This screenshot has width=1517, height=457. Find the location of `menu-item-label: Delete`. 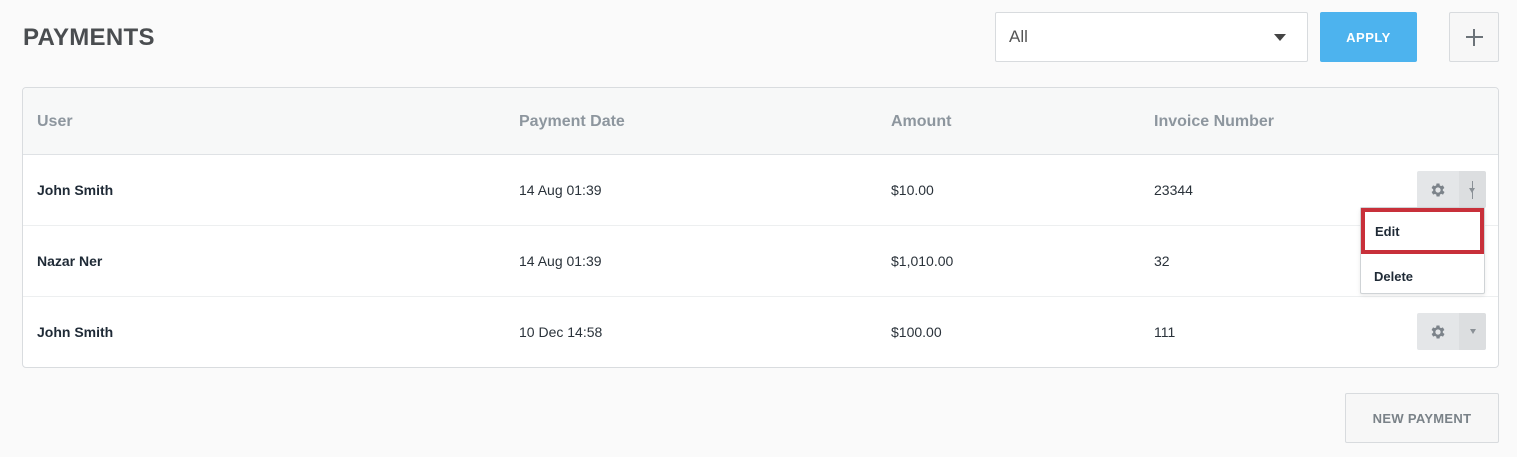

menu-item-label: Delete is located at coordinates (1394, 276).